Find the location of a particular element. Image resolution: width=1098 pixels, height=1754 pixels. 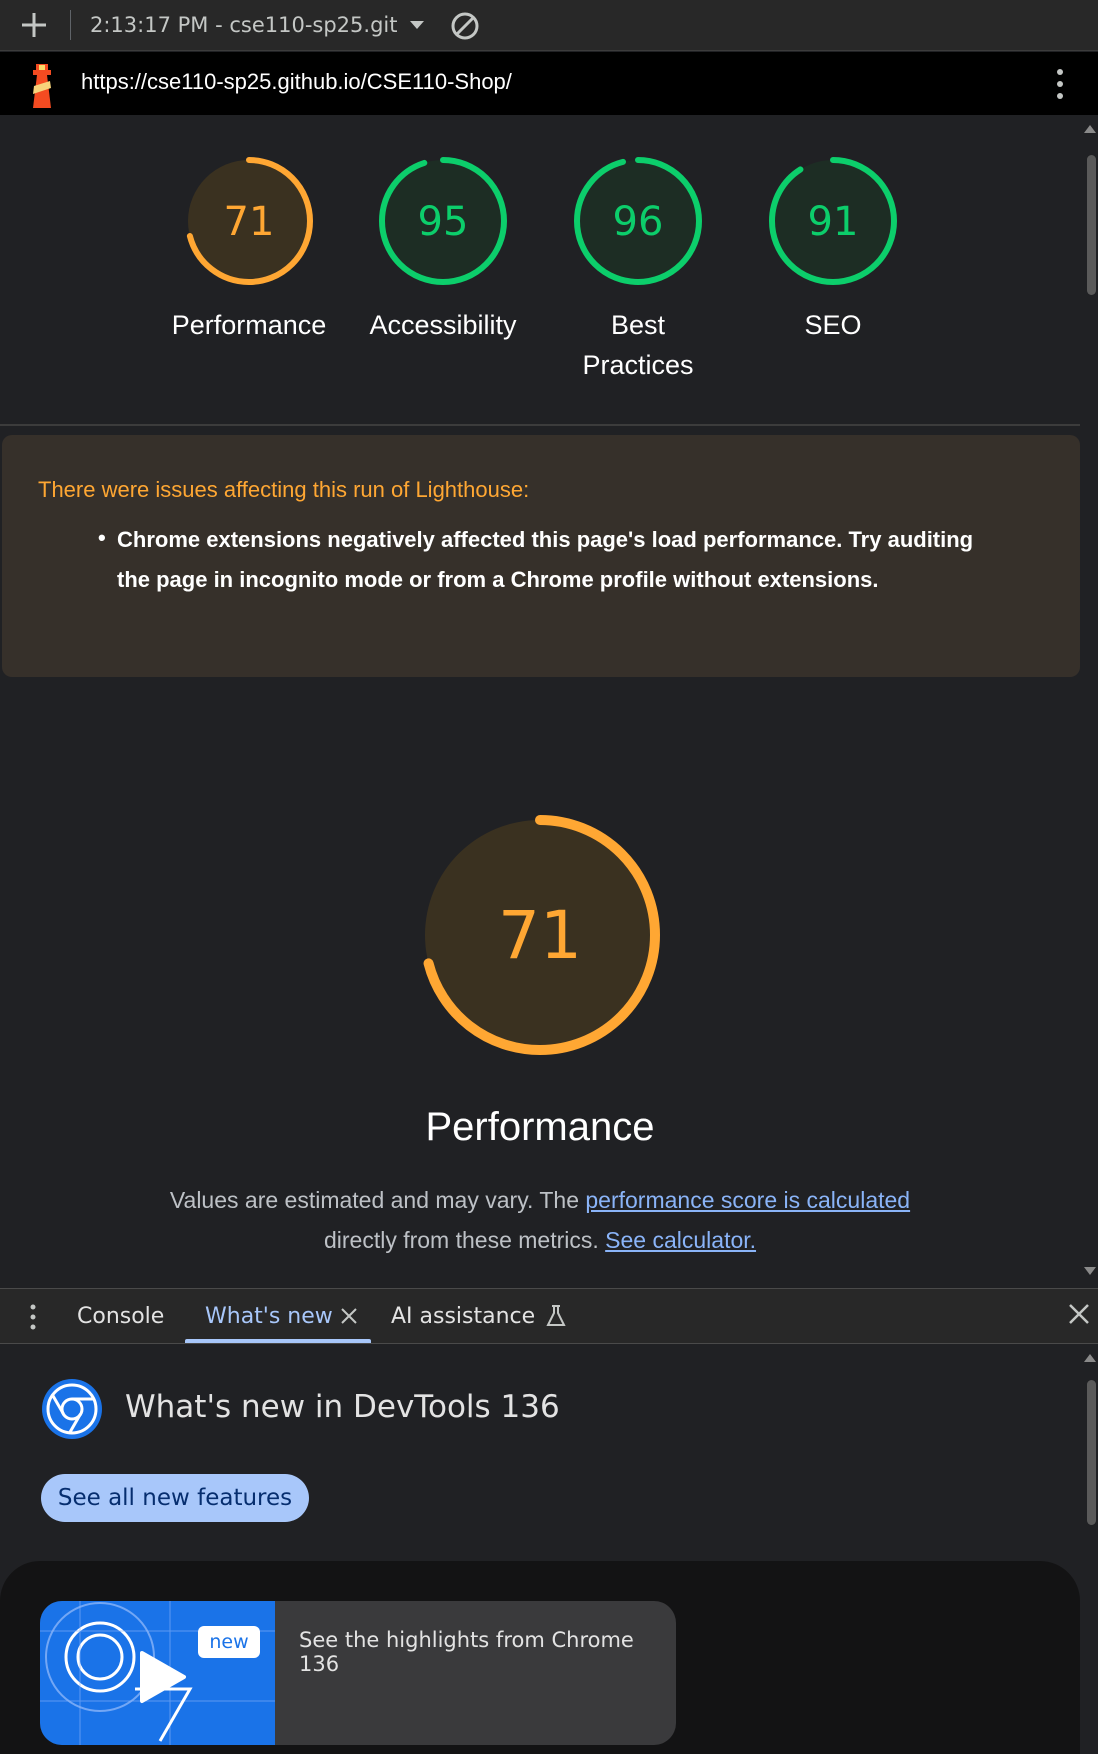

gauge-seo-ring: 91 is located at coordinates (833, 221).